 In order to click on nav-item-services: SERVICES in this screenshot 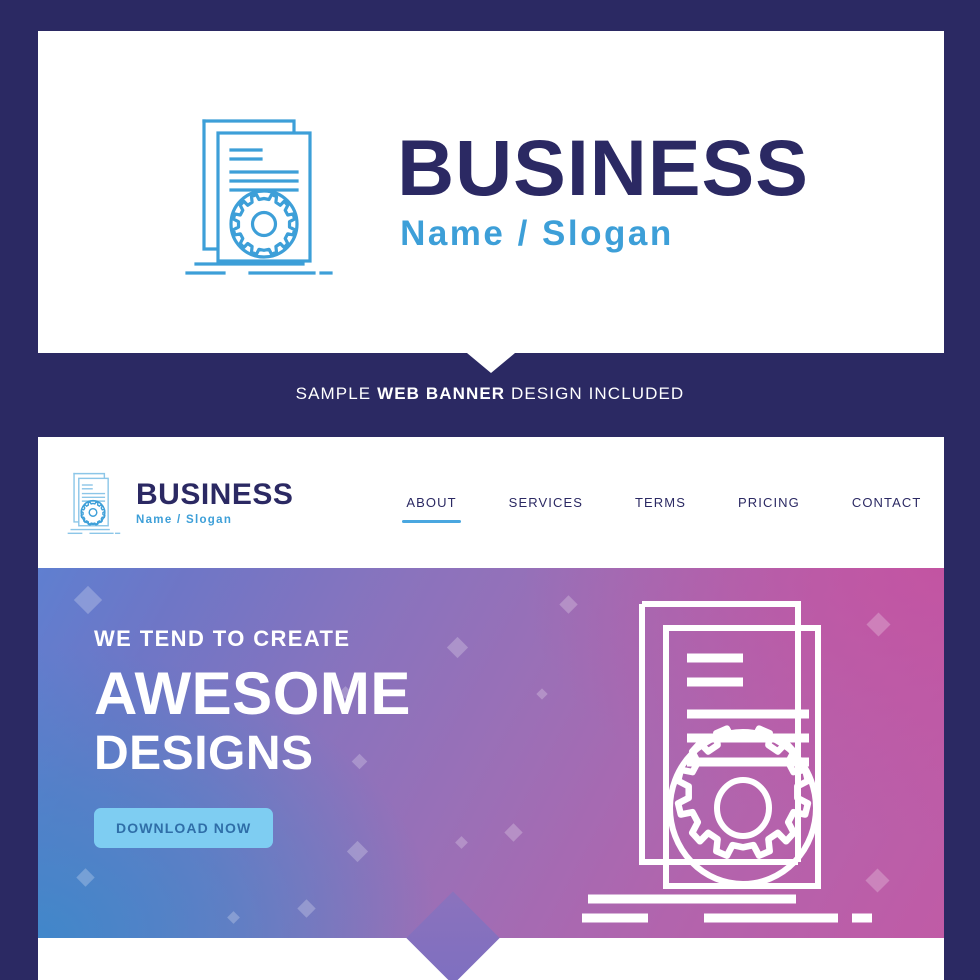, I will do `click(546, 502)`.